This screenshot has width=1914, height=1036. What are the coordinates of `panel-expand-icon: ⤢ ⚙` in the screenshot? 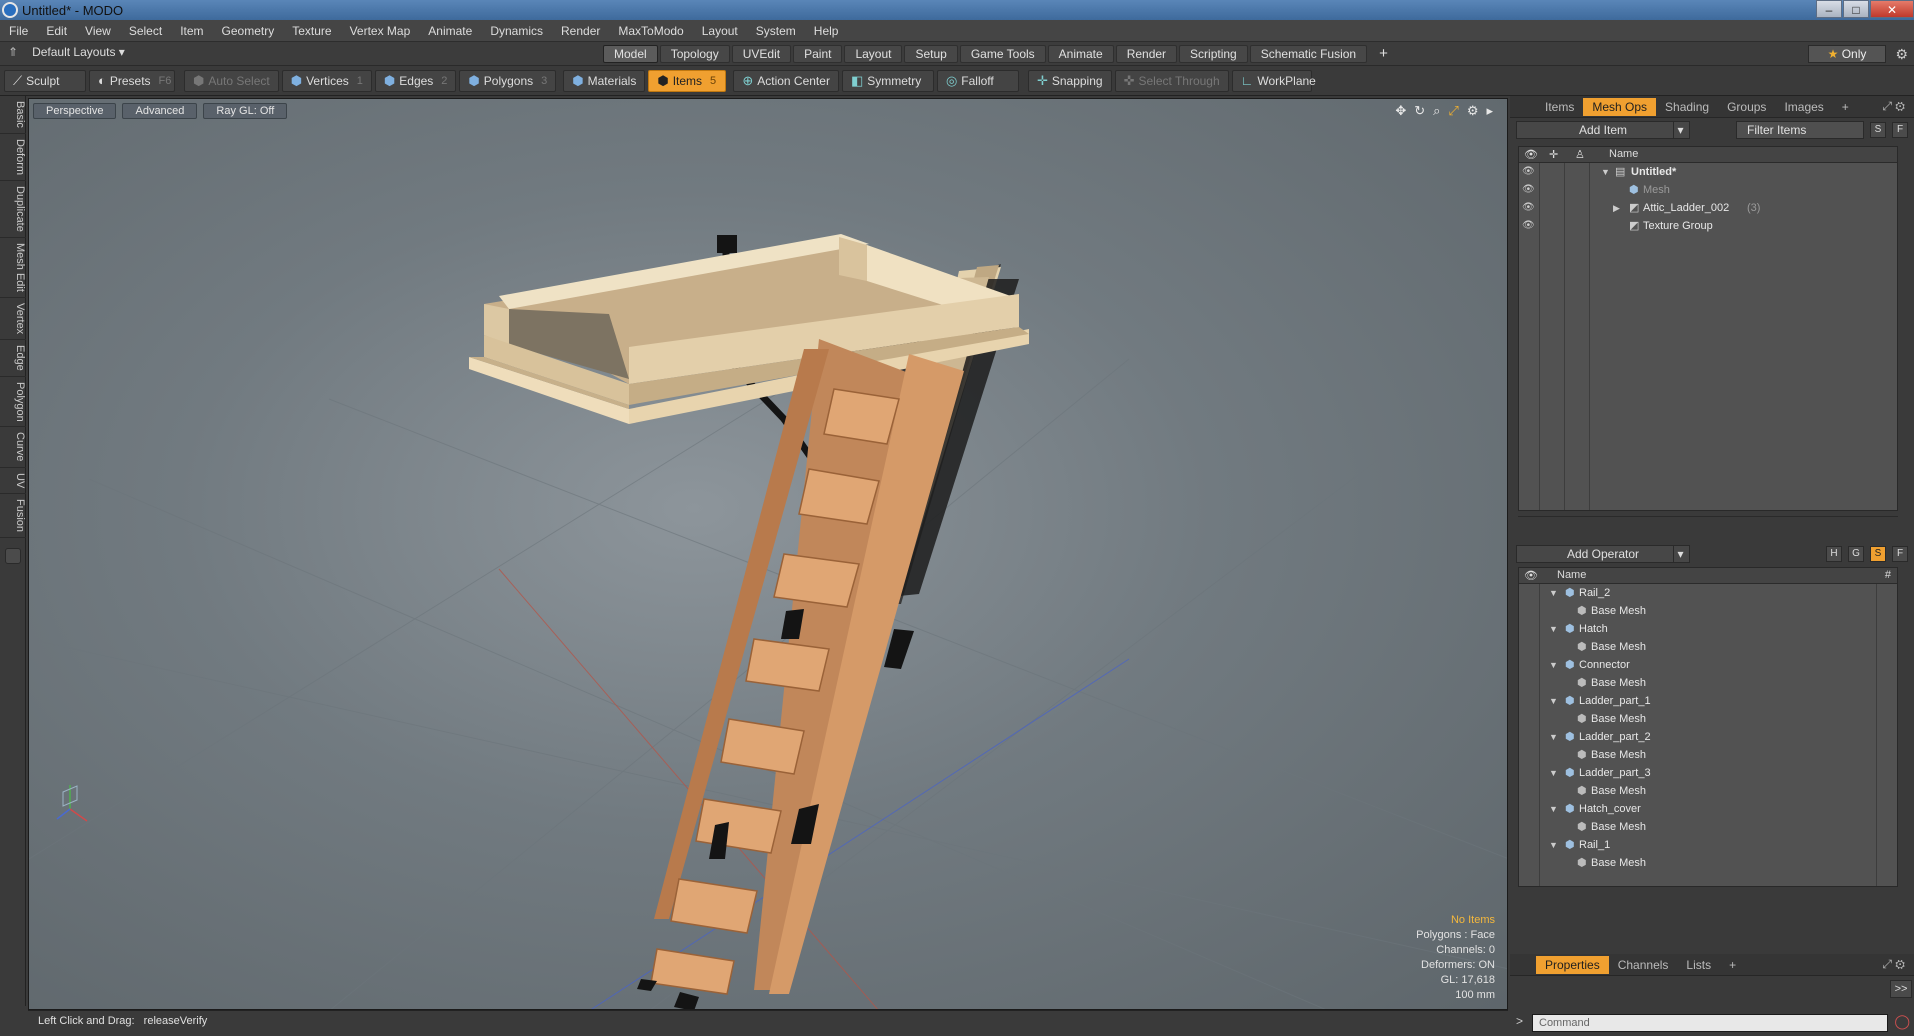 It's located at (1893, 106).